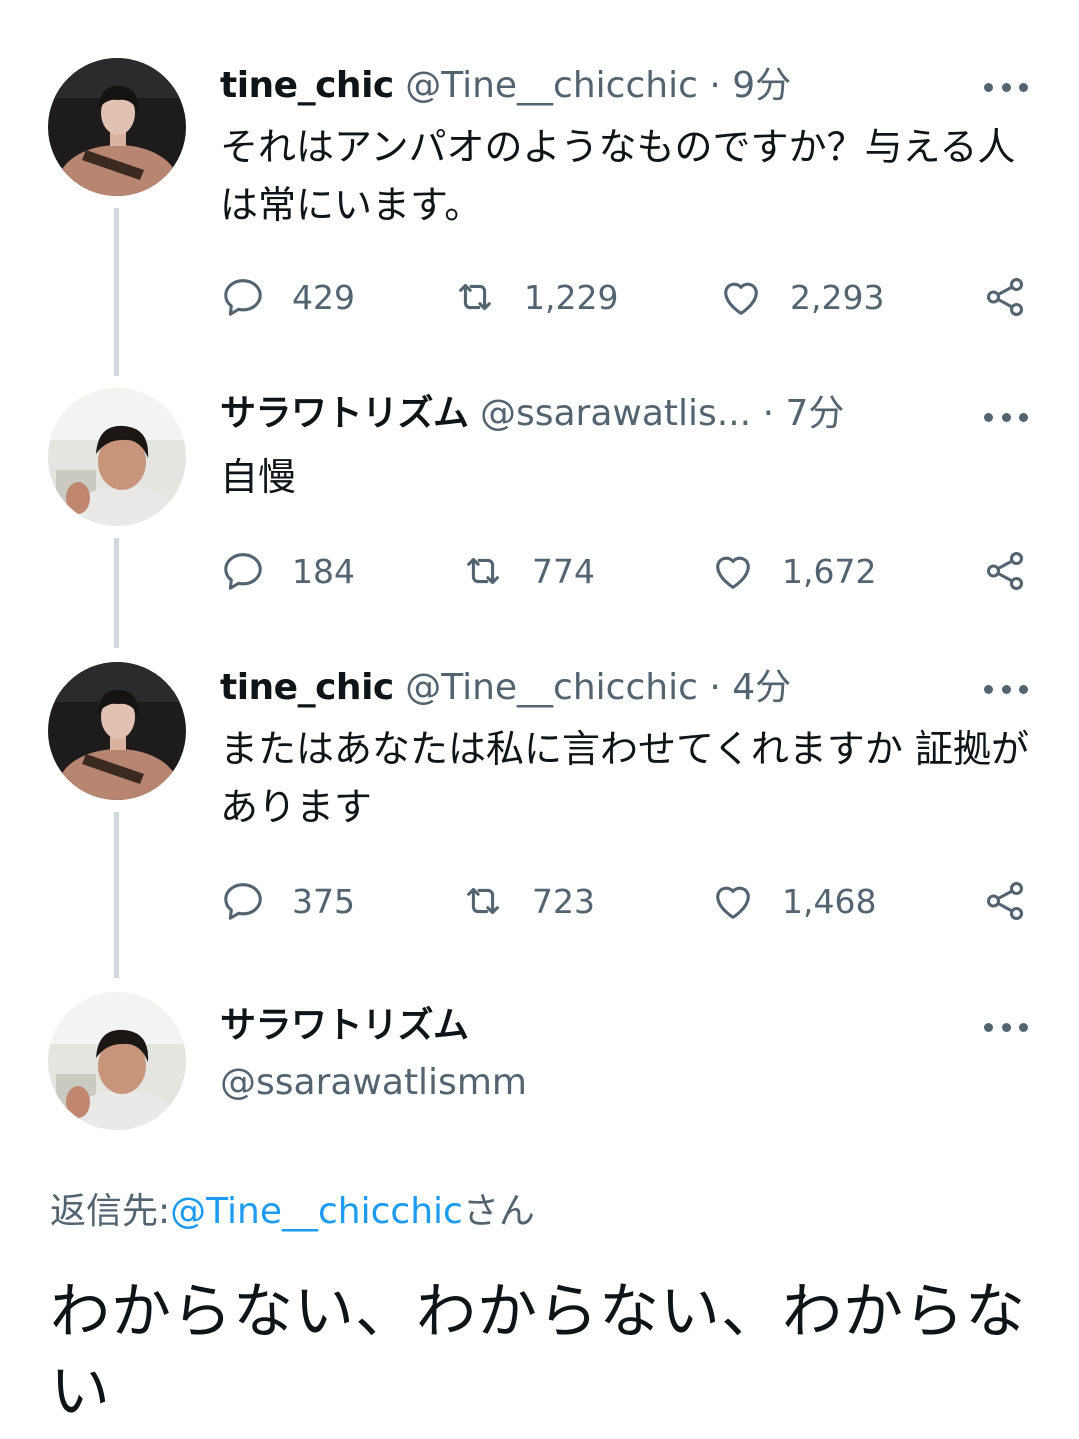 The width and height of the screenshot is (1079, 1439). I want to click on tweet-actions: 184 774 1,672, so click(635, 571).